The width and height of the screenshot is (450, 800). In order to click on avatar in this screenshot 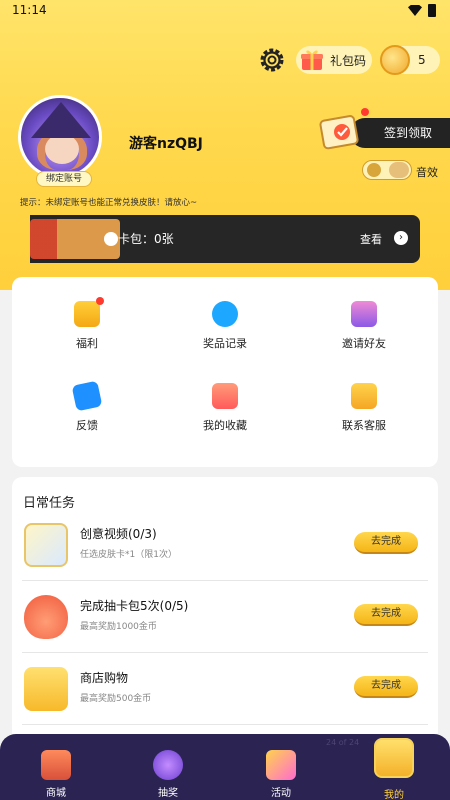, I will do `click(60, 137)`.